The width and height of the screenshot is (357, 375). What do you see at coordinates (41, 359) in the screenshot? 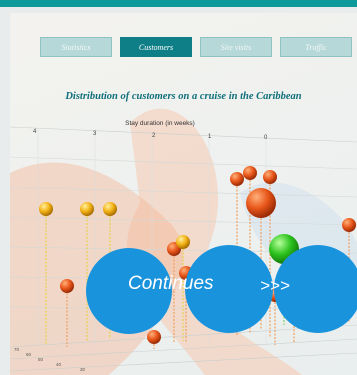
I see `depth-tick-label: 50` at bounding box center [41, 359].